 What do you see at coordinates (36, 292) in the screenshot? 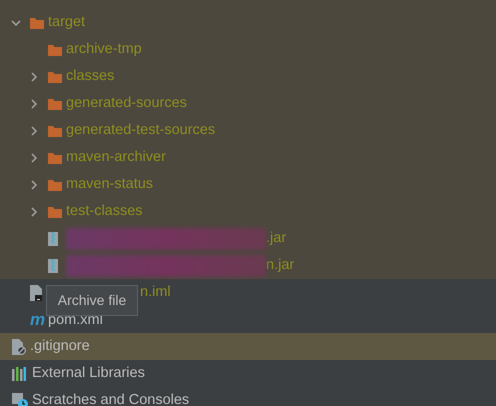
I see `file-icon` at bounding box center [36, 292].